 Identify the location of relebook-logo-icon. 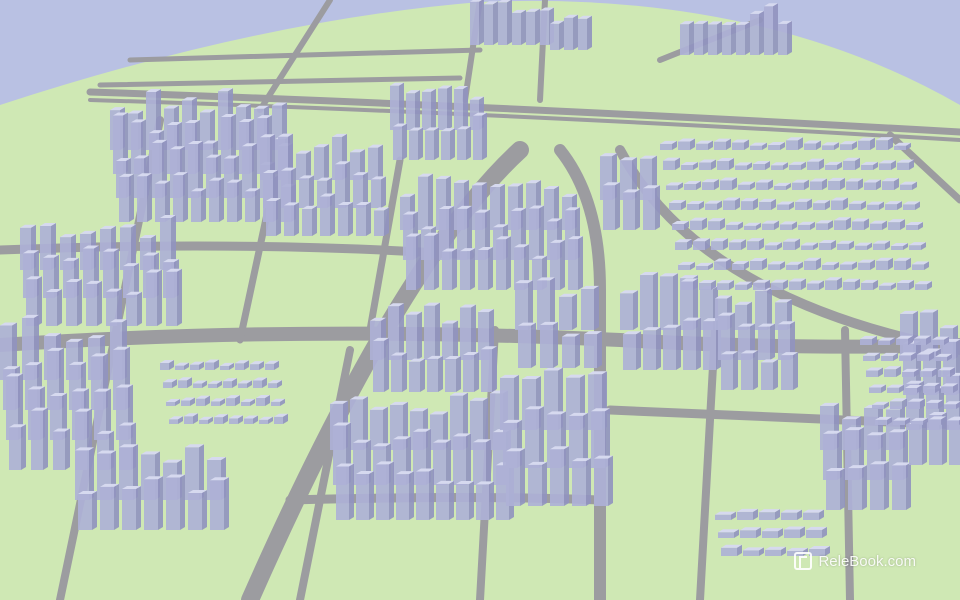
(803, 561).